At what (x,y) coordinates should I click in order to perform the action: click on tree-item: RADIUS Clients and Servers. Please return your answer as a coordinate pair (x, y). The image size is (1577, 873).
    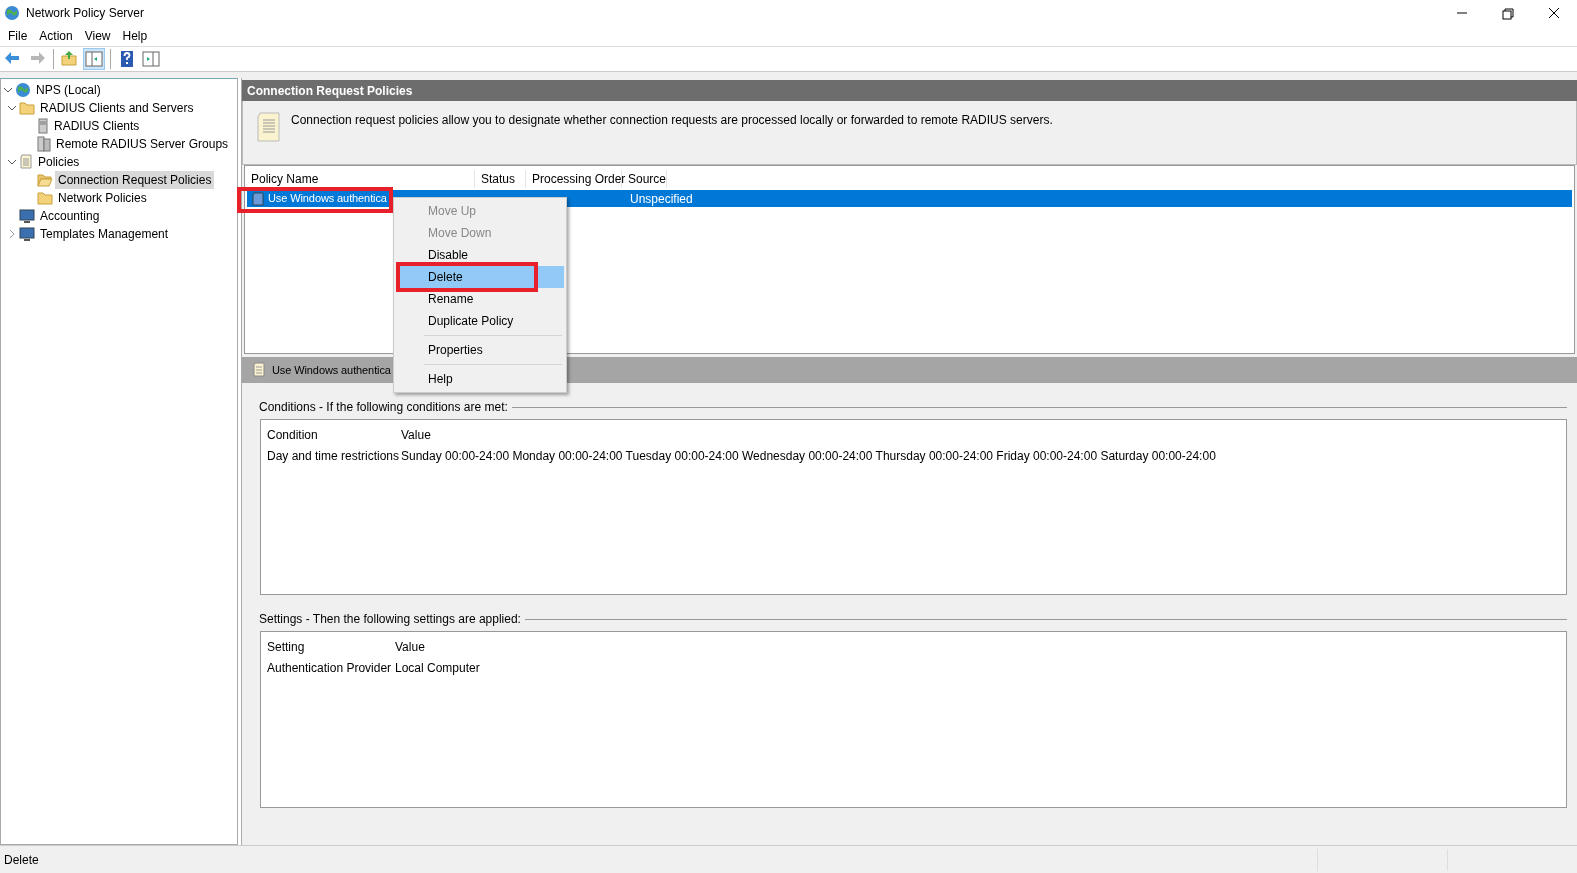
    Looking at the image, I should click on (117, 108).